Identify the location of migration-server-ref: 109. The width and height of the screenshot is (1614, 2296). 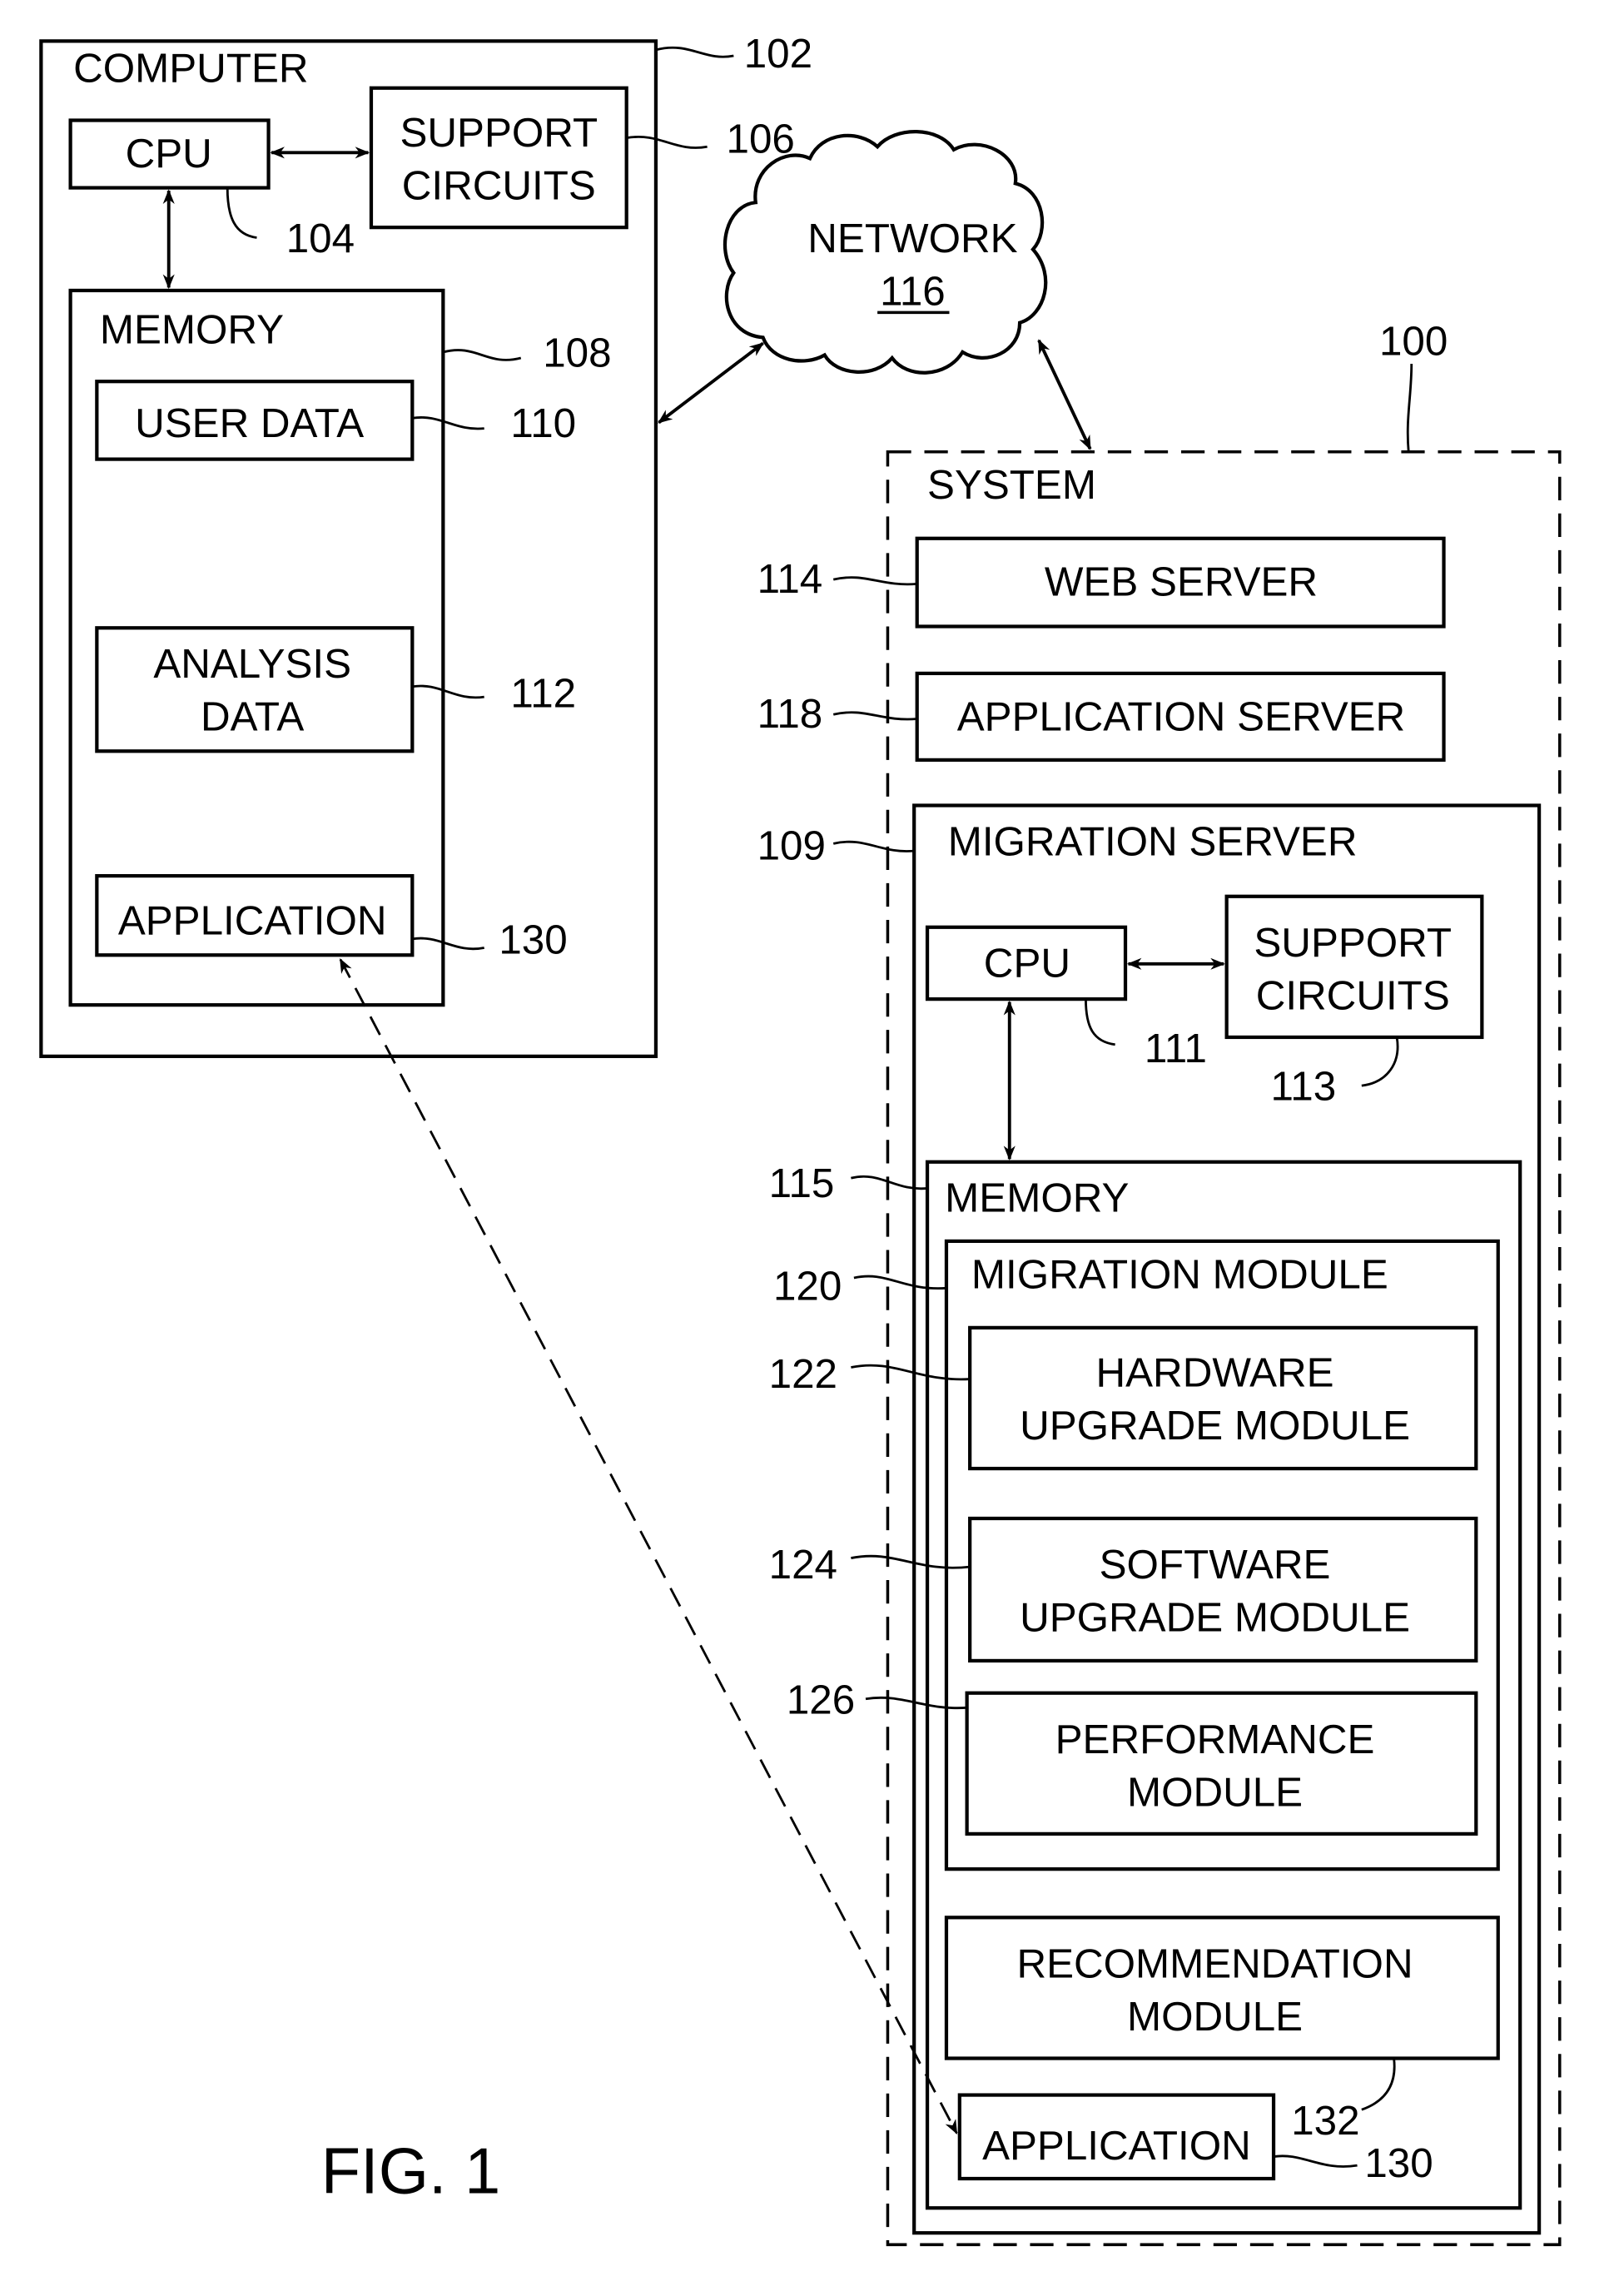
(791, 846).